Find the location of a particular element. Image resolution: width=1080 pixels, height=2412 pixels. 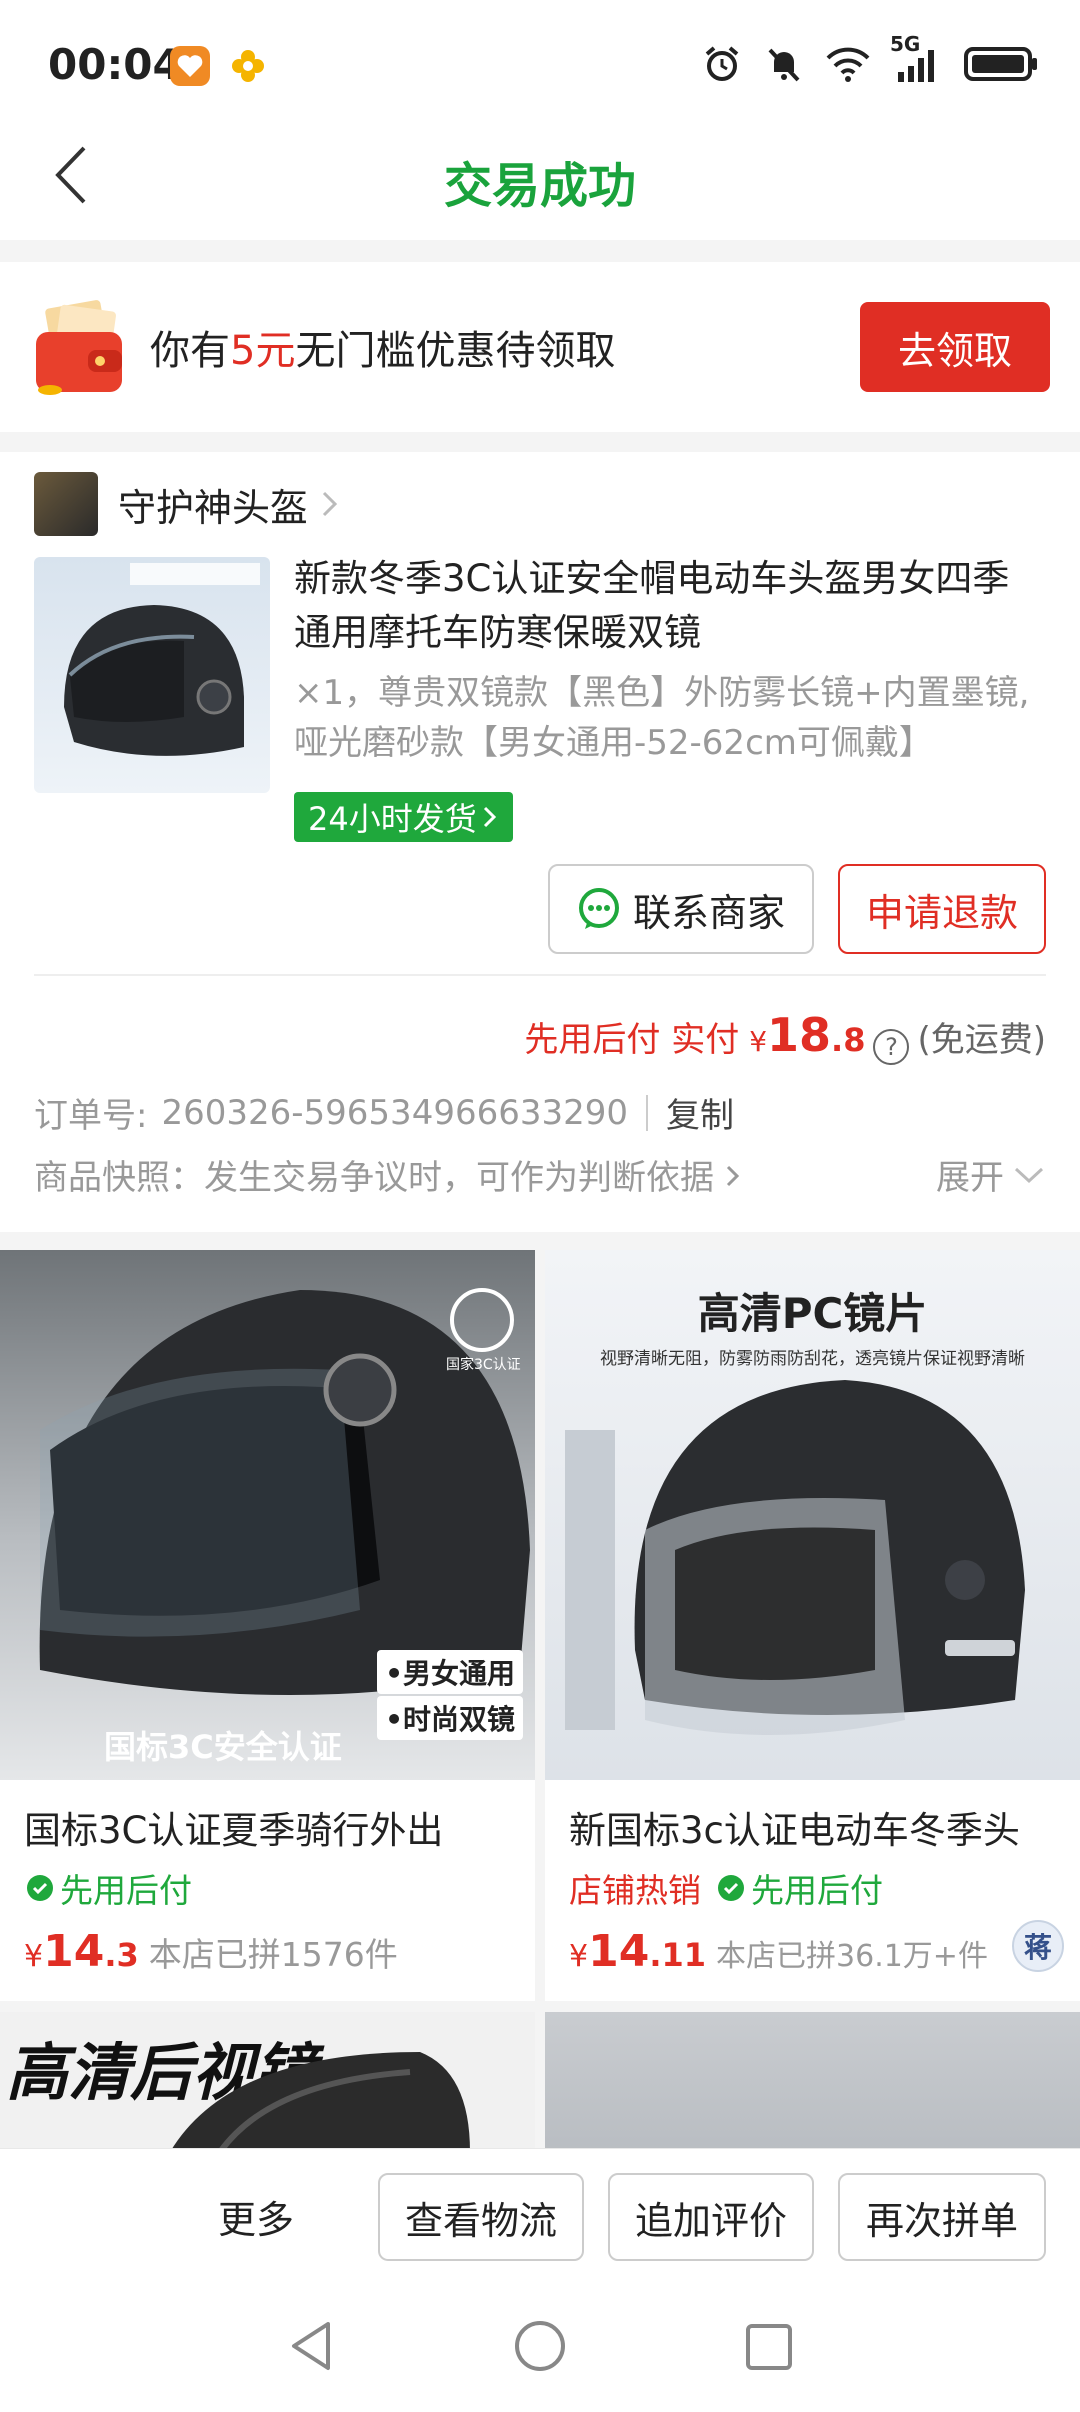

order-number: 260326-596534966633290 is located at coordinates (395, 1112).